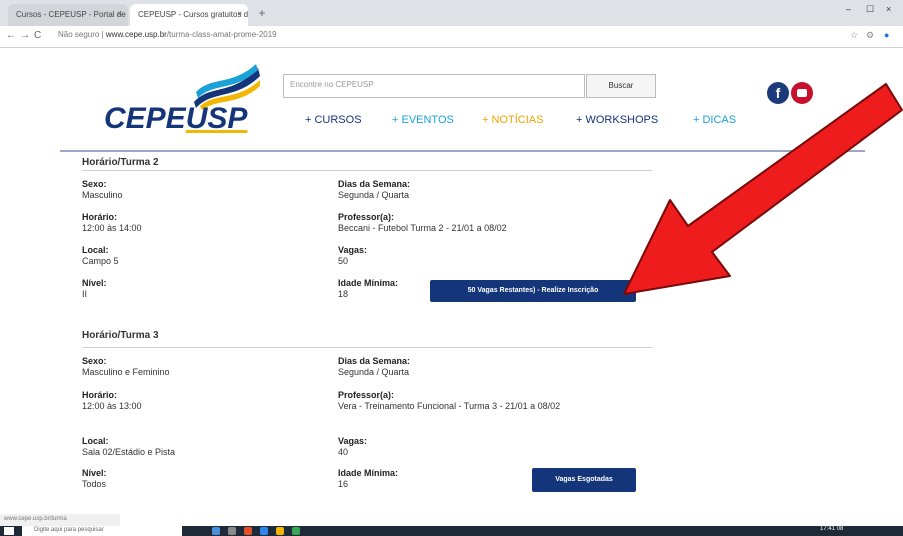 The width and height of the screenshot is (903, 536). What do you see at coordinates (584, 480) in the screenshot?
I see `vagas-esgotadas-button: Vagas Esgotadas` at bounding box center [584, 480].